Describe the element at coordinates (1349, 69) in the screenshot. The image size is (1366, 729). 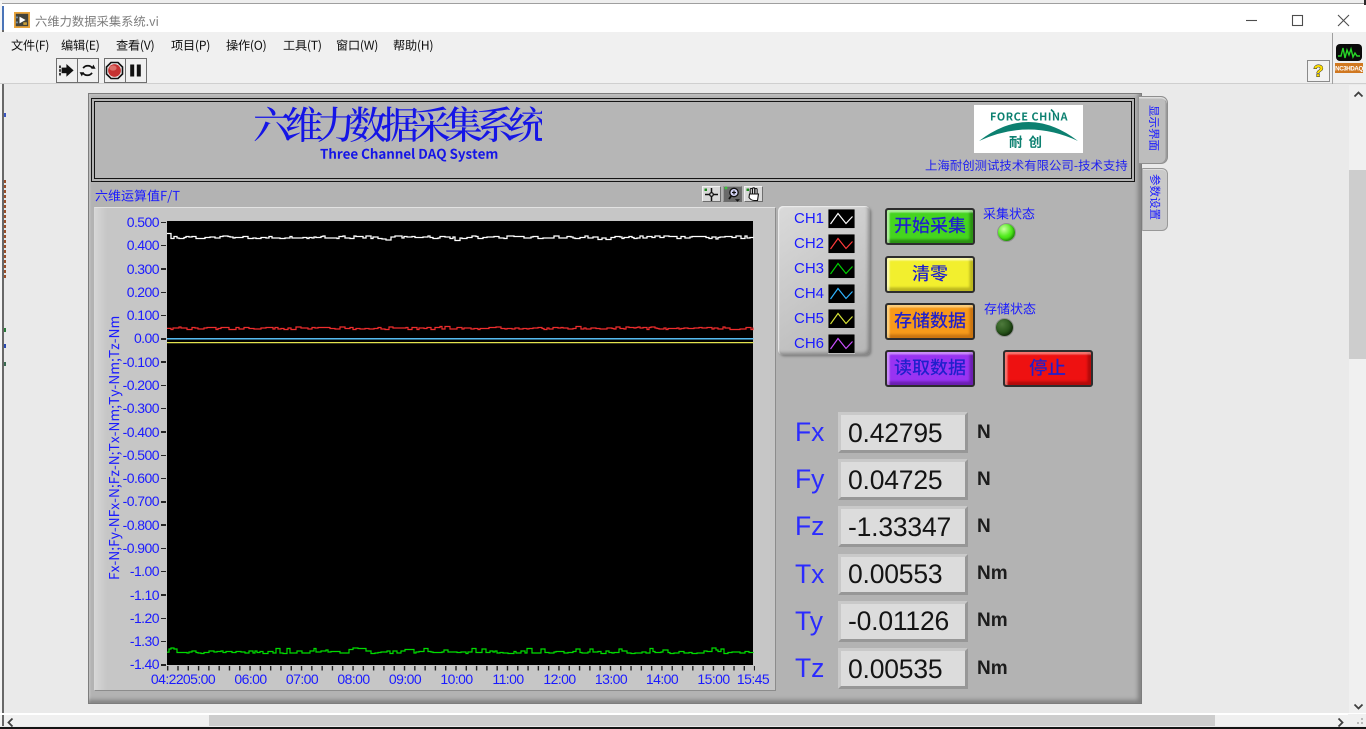
I see `svg-text: NC3HDAQ` at that location.